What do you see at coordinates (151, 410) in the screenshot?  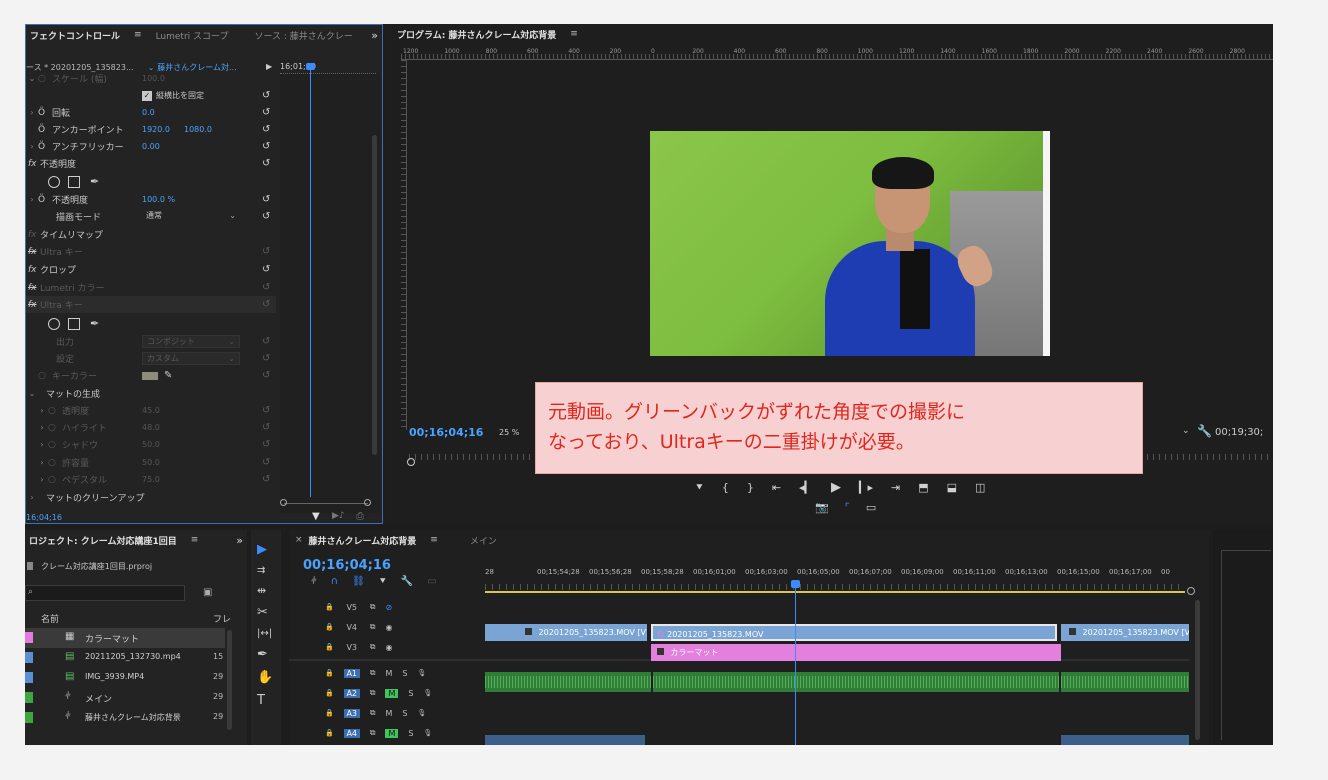 I see `transparency-value: 45.0` at bounding box center [151, 410].